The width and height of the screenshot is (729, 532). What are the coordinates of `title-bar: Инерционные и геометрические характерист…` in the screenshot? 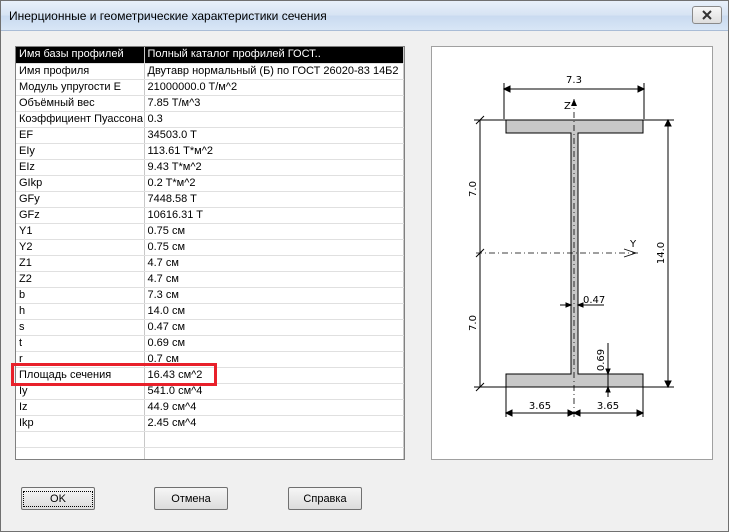 It's located at (364, 16).